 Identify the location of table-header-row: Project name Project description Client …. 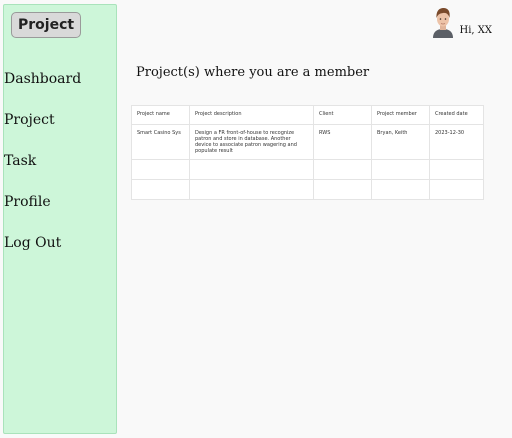
(307, 115).